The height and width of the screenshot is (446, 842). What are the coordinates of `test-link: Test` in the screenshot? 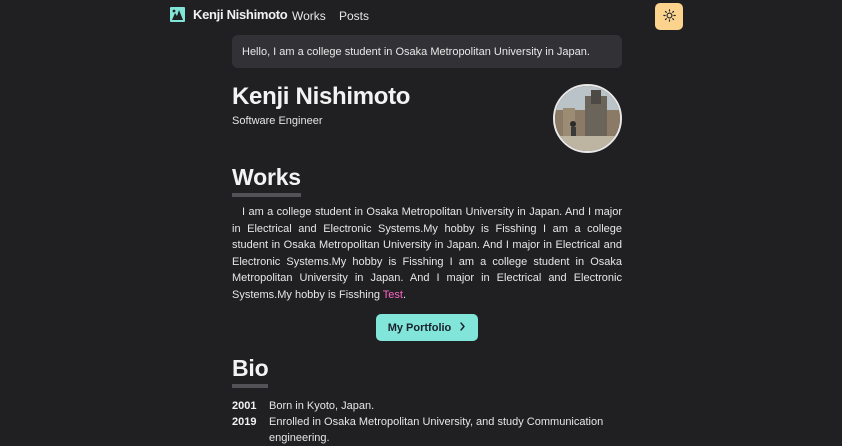 It's located at (393, 295).